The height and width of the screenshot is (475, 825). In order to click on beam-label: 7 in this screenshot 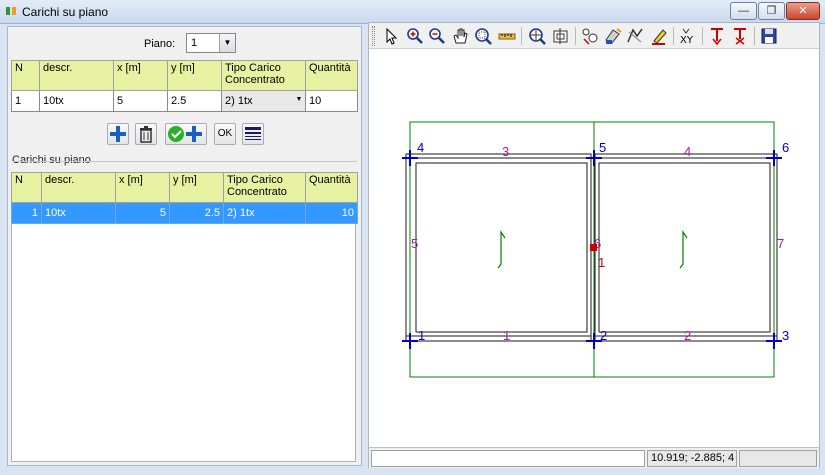, I will do `click(780, 243)`.